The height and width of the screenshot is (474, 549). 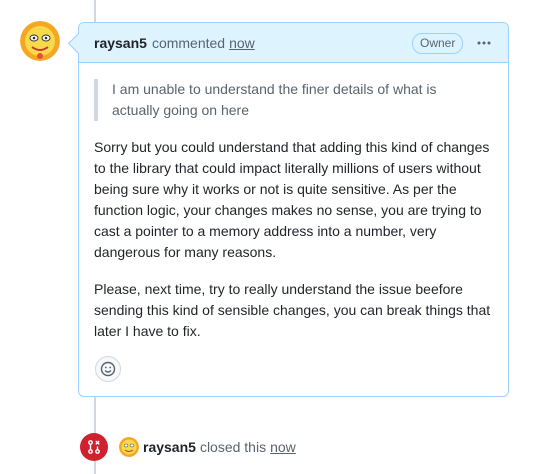 I want to click on comment-menu-button, so click(x=484, y=43).